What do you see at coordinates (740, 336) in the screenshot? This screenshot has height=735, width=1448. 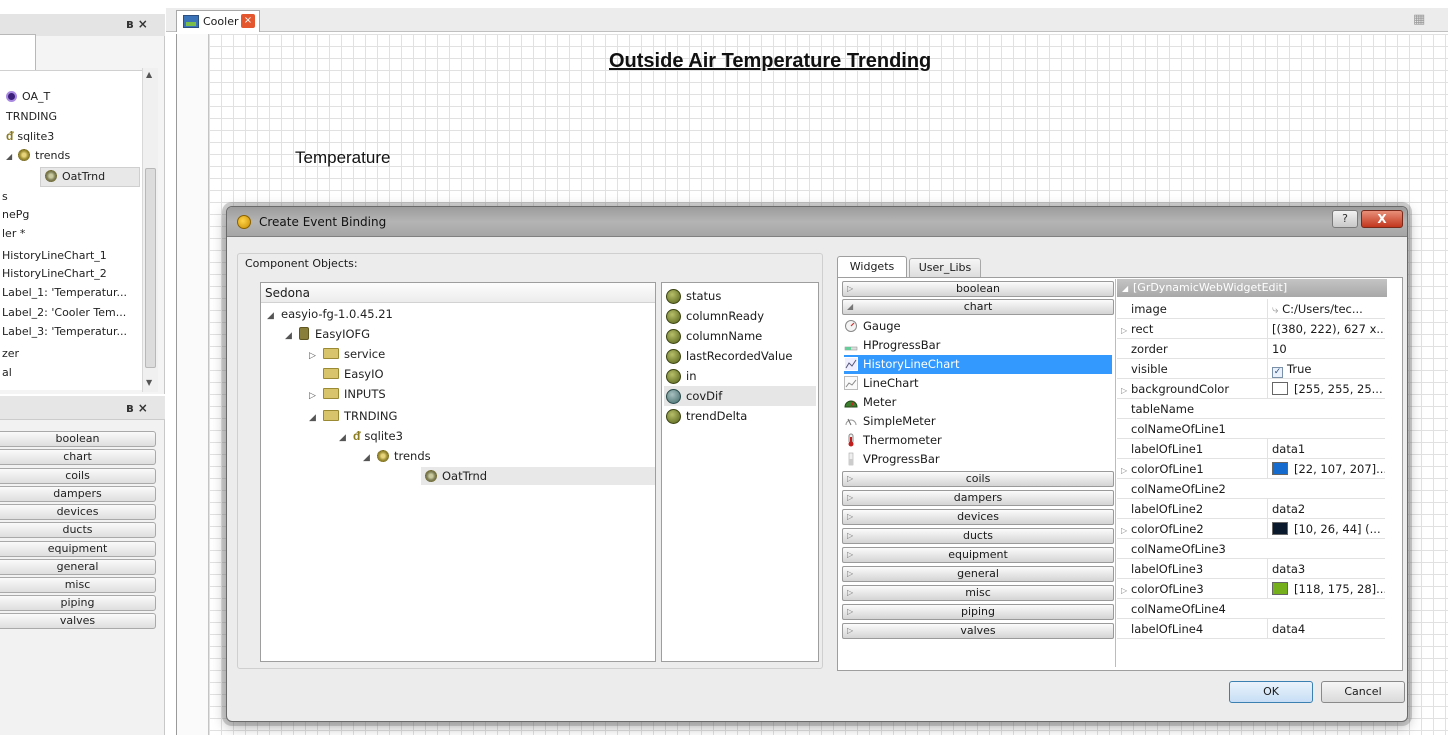 I see `slot-item: columnName` at bounding box center [740, 336].